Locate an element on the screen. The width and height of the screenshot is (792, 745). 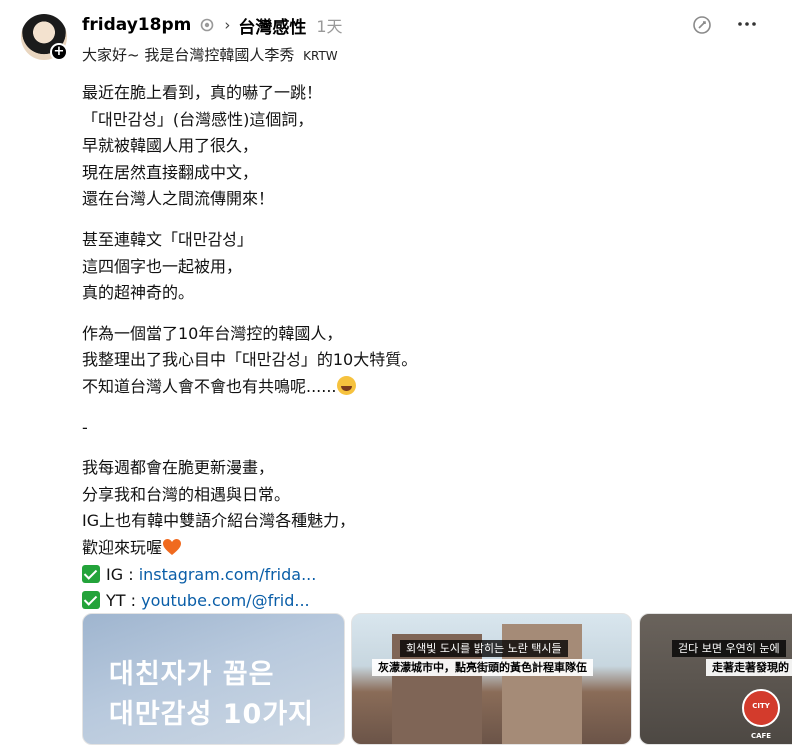
link-label: IG : is located at coordinates (122, 574).